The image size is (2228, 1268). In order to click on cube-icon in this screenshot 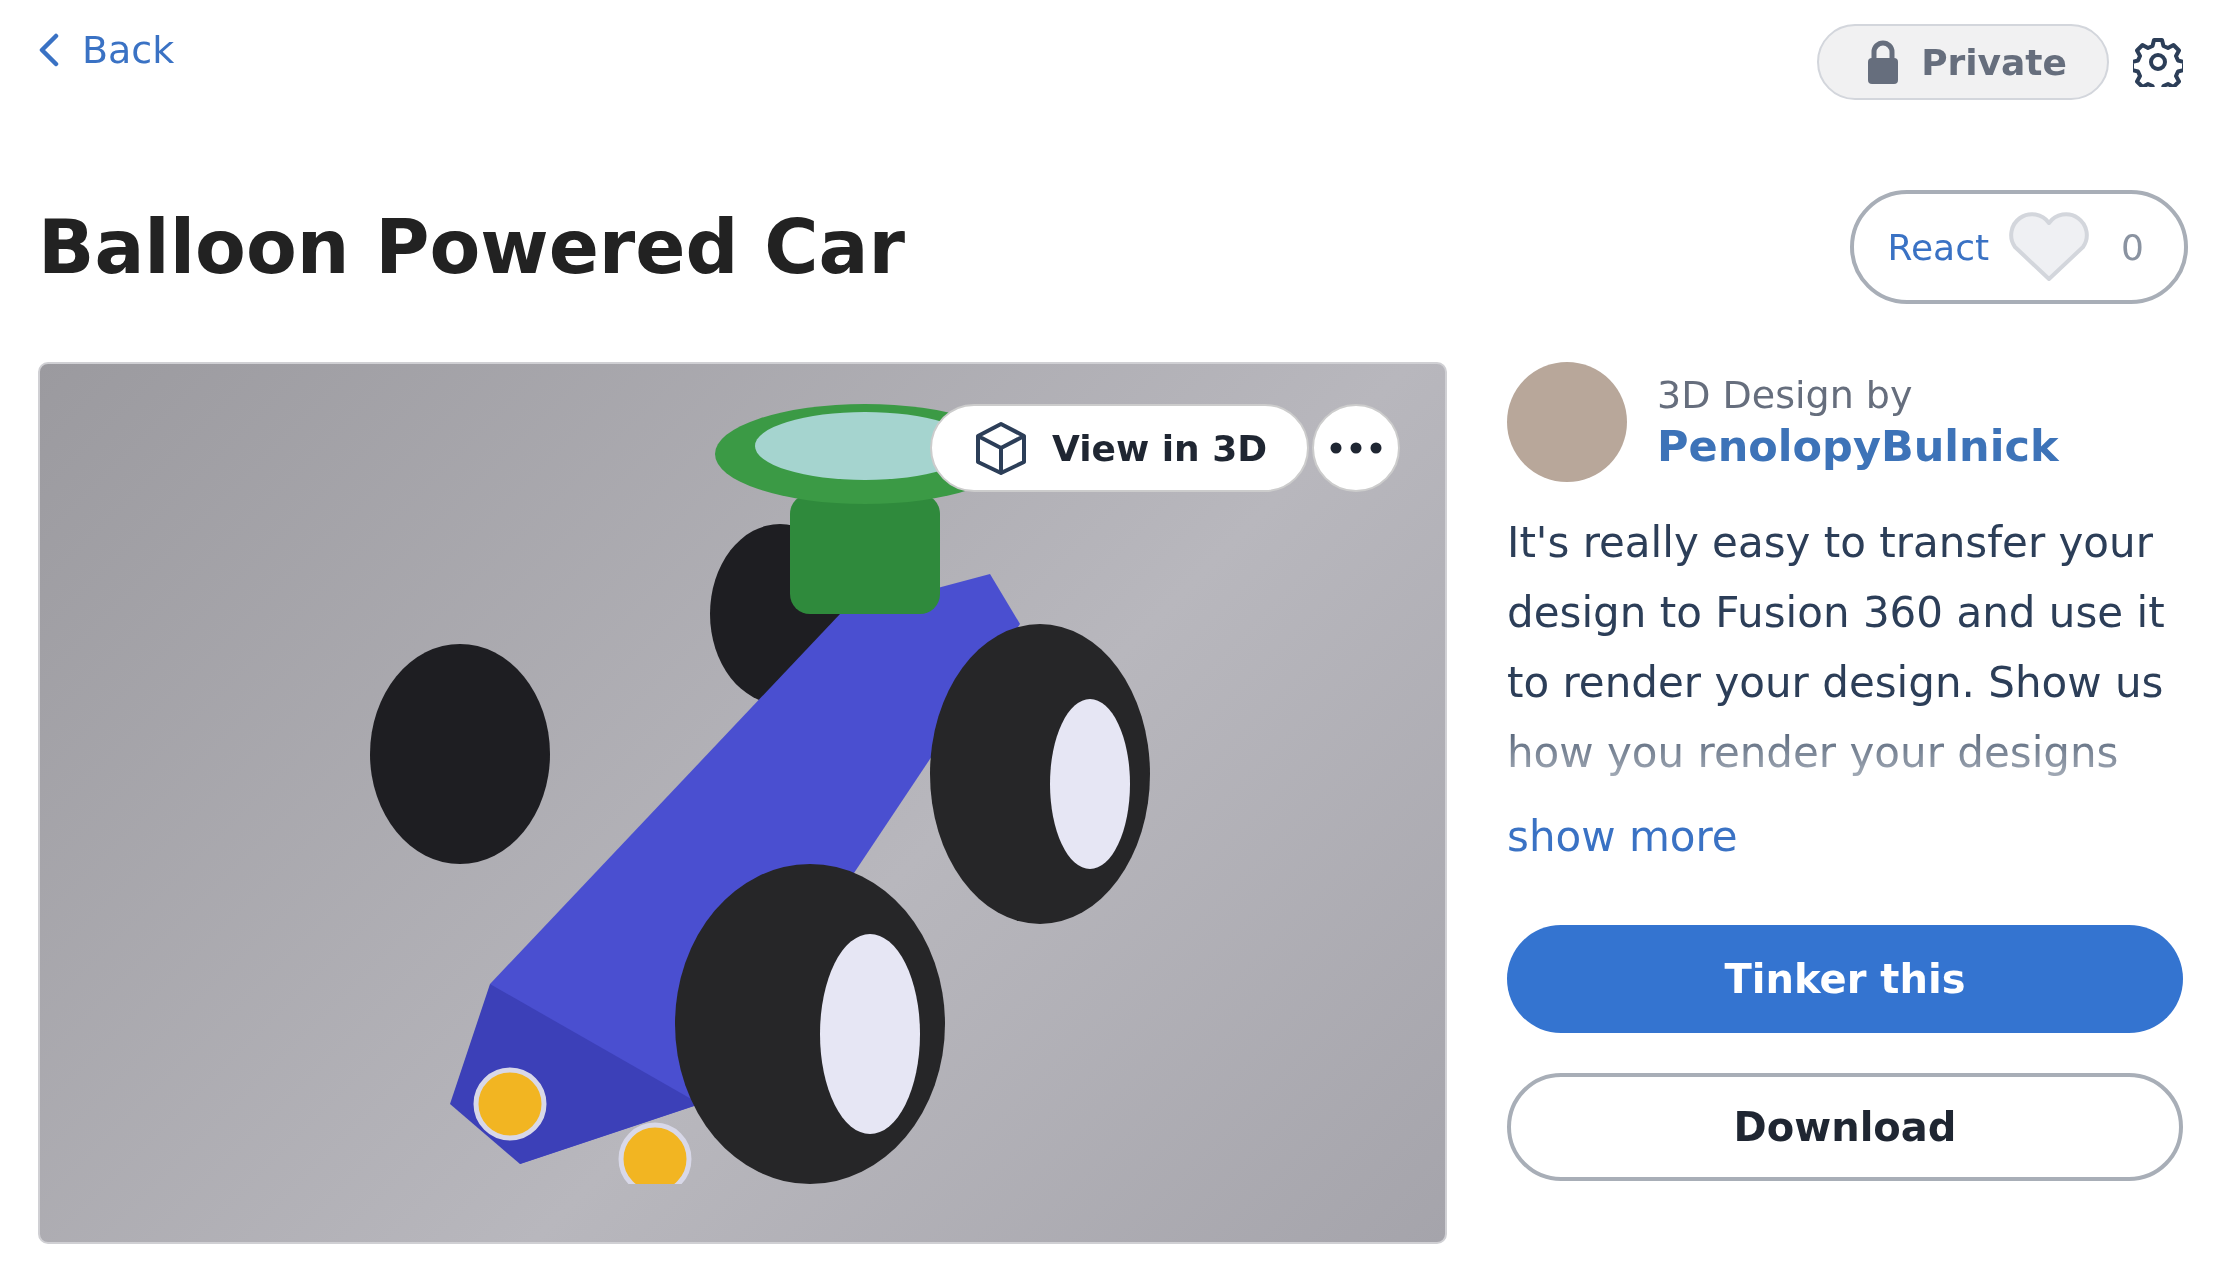, I will do `click(1001, 448)`.